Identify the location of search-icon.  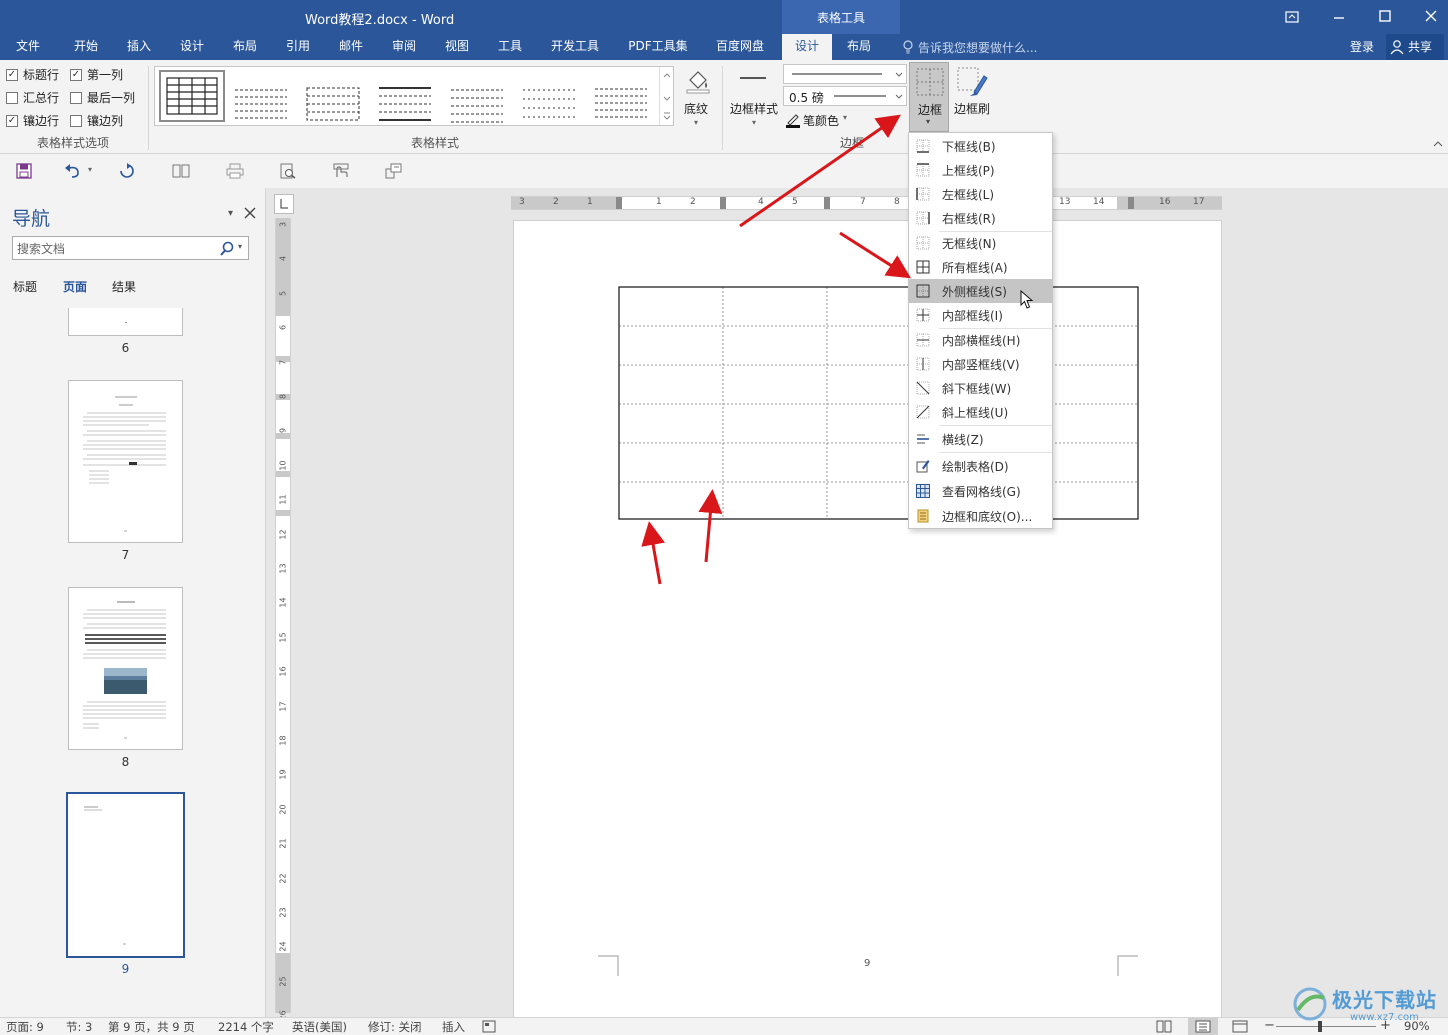
(227, 249).